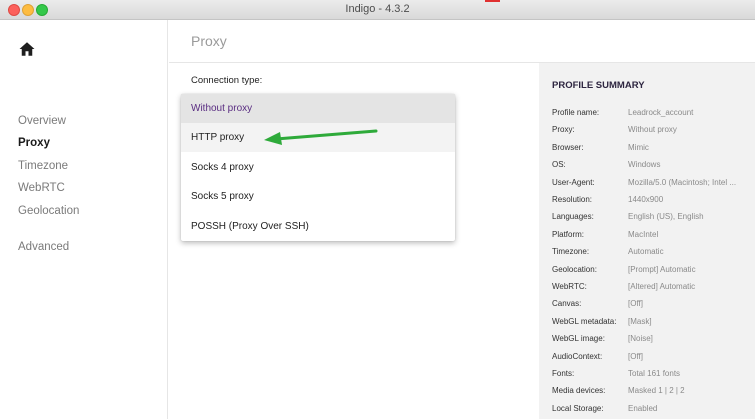 Image resolution: width=755 pixels, height=419 pixels. Describe the element at coordinates (573, 217) in the screenshot. I see `summary-key: Languages:` at that location.